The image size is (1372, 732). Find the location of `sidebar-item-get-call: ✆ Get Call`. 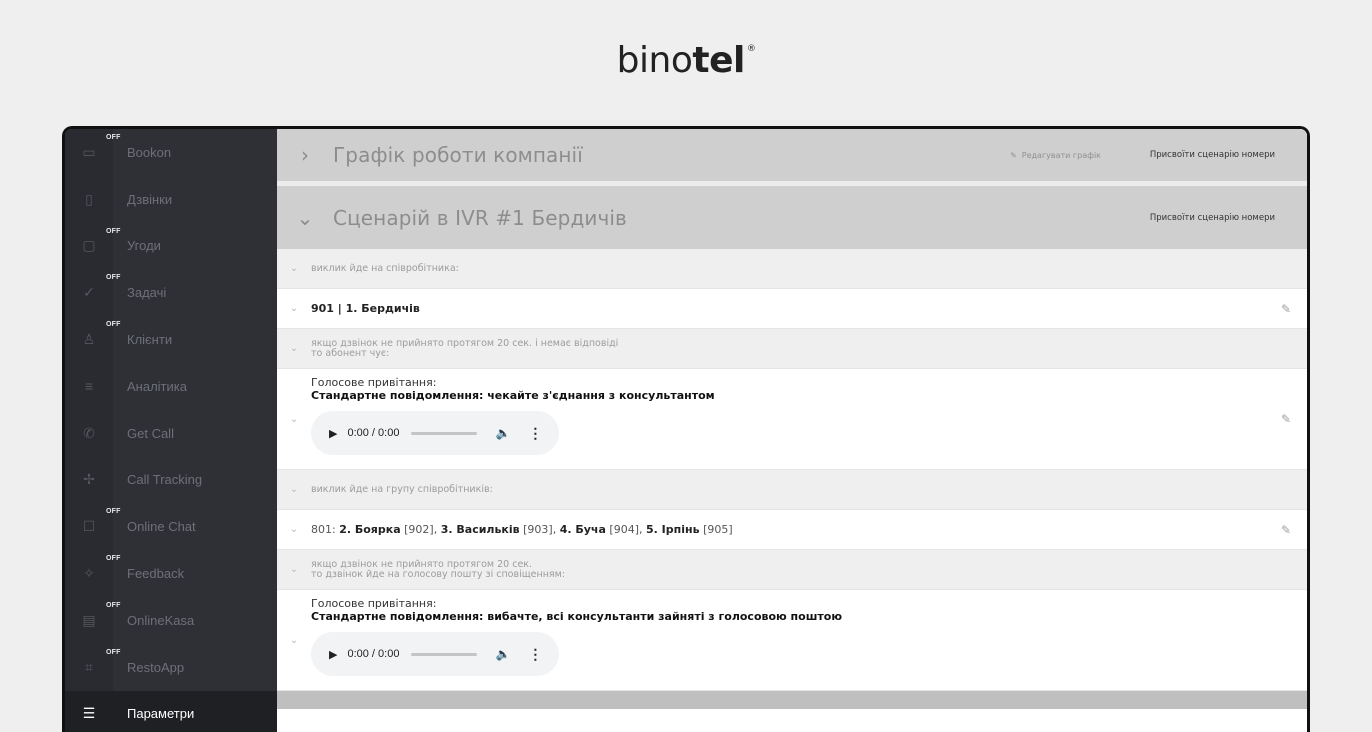

sidebar-item-get-call: ✆ Get Call is located at coordinates (171, 433).